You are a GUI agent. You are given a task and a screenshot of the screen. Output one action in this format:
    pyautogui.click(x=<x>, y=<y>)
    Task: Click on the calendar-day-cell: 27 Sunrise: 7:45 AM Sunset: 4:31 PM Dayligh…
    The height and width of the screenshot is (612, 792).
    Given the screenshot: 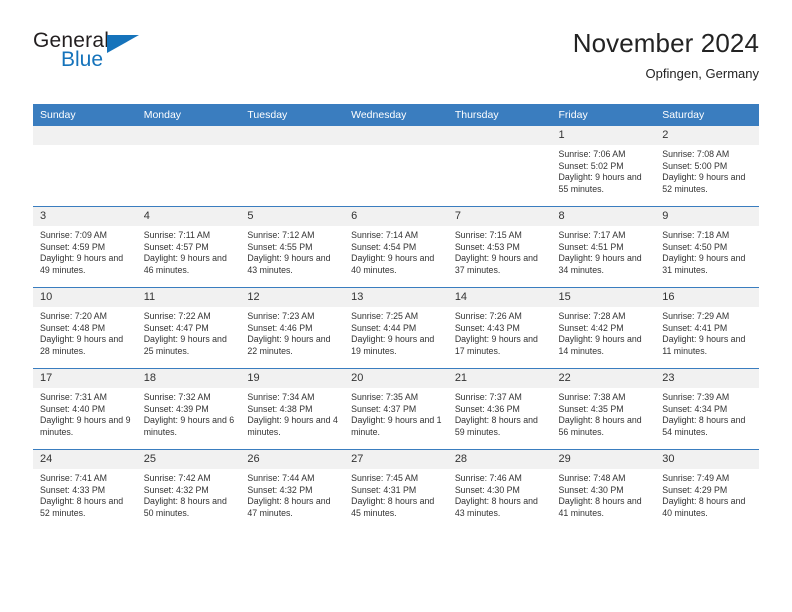 What is the action you would take?
    pyautogui.click(x=396, y=489)
    